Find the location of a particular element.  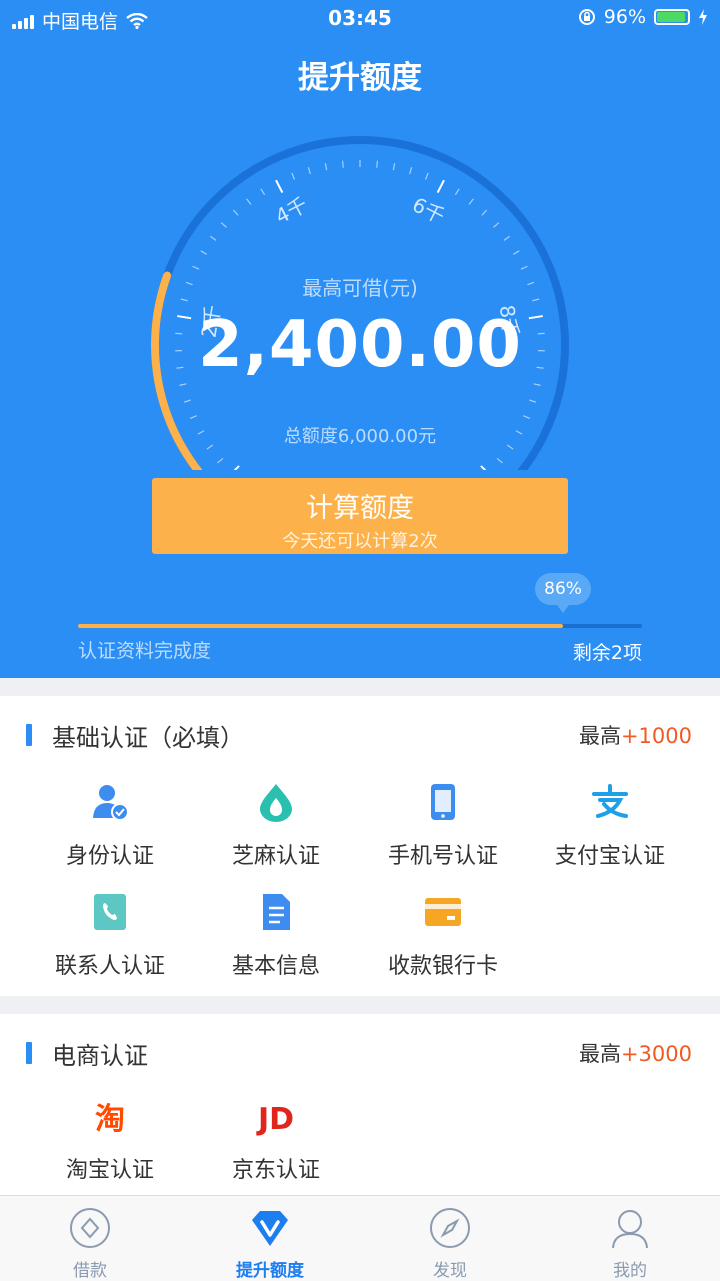

verify-bank-card: 收款银行卡 is located at coordinates (443, 936).